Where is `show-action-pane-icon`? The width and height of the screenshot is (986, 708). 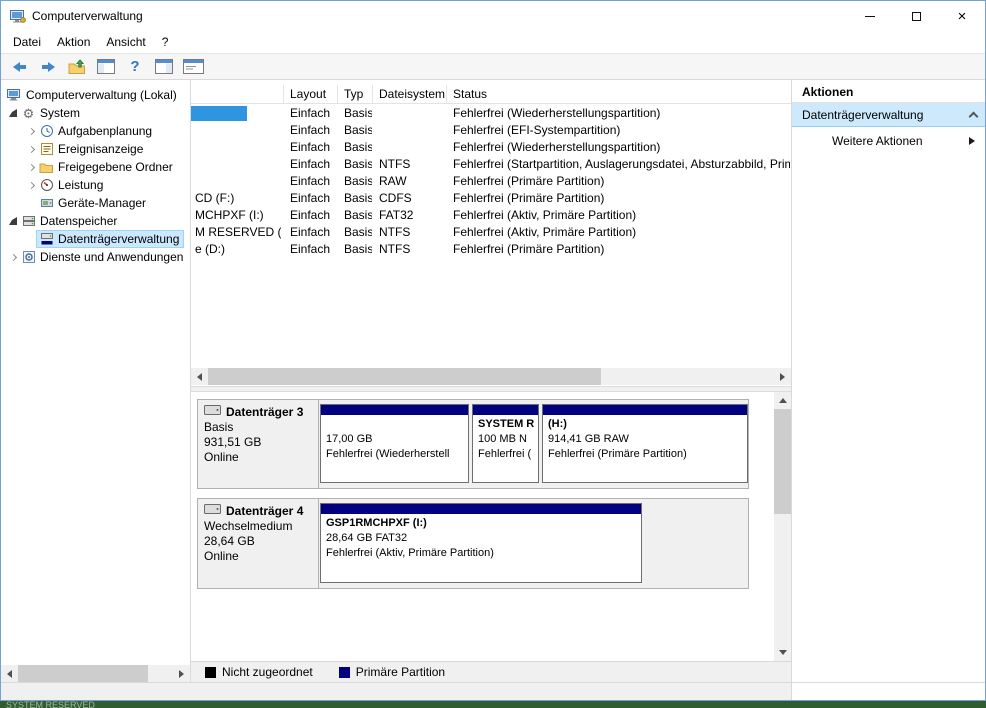
show-action-pane-icon is located at coordinates (164, 67).